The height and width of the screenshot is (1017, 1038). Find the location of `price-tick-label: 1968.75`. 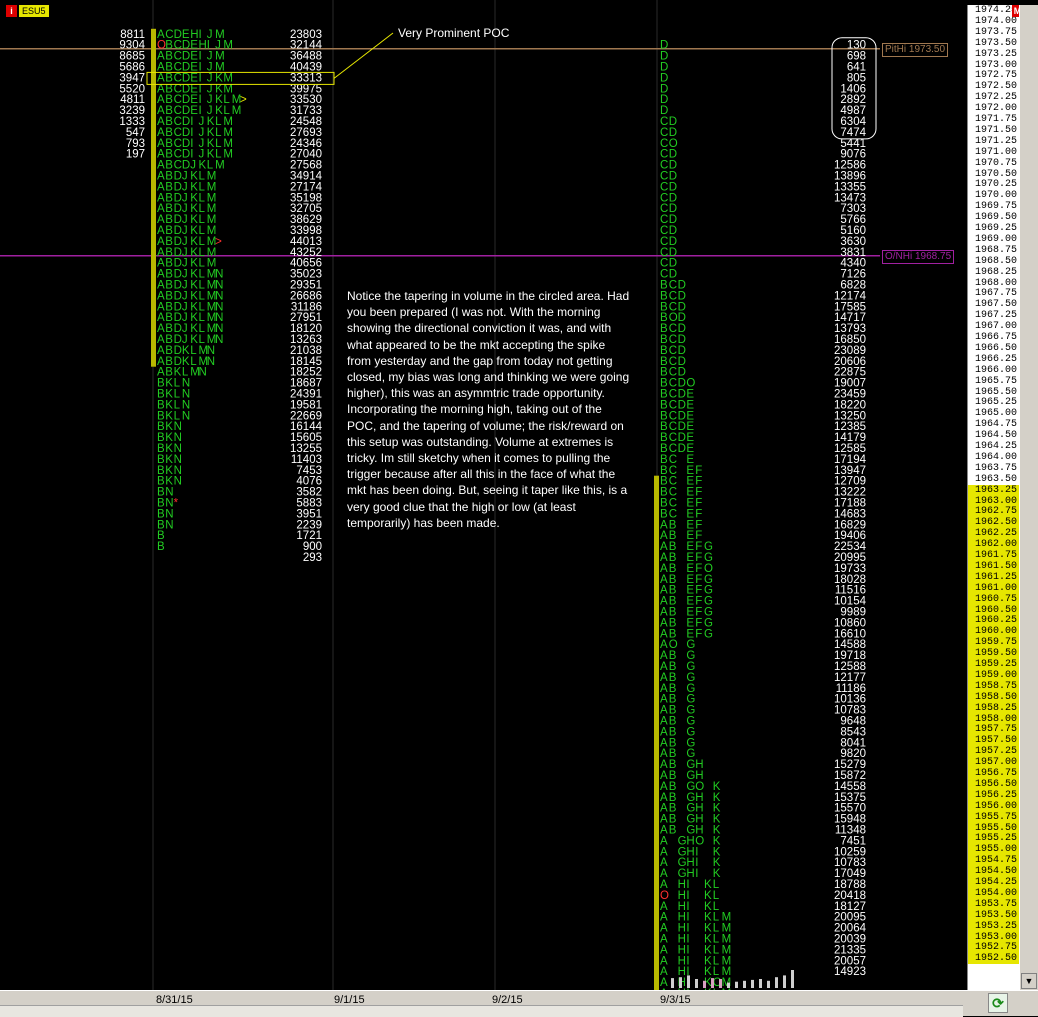

price-tick-label: 1968.75 is located at coordinates (995, 250).